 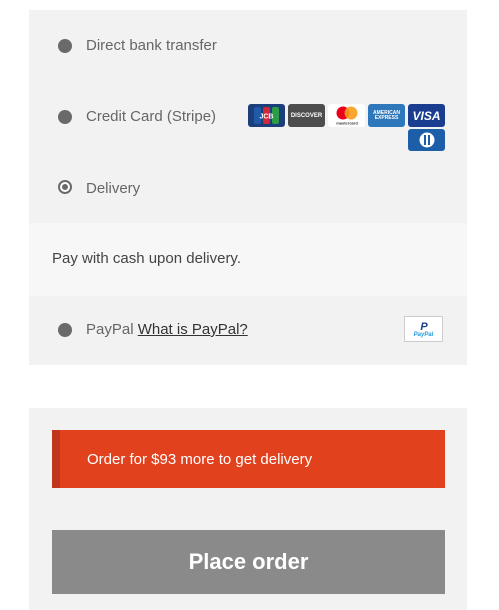 I want to click on amex-text: AMERICAN EXPRESS, so click(x=386, y=115).